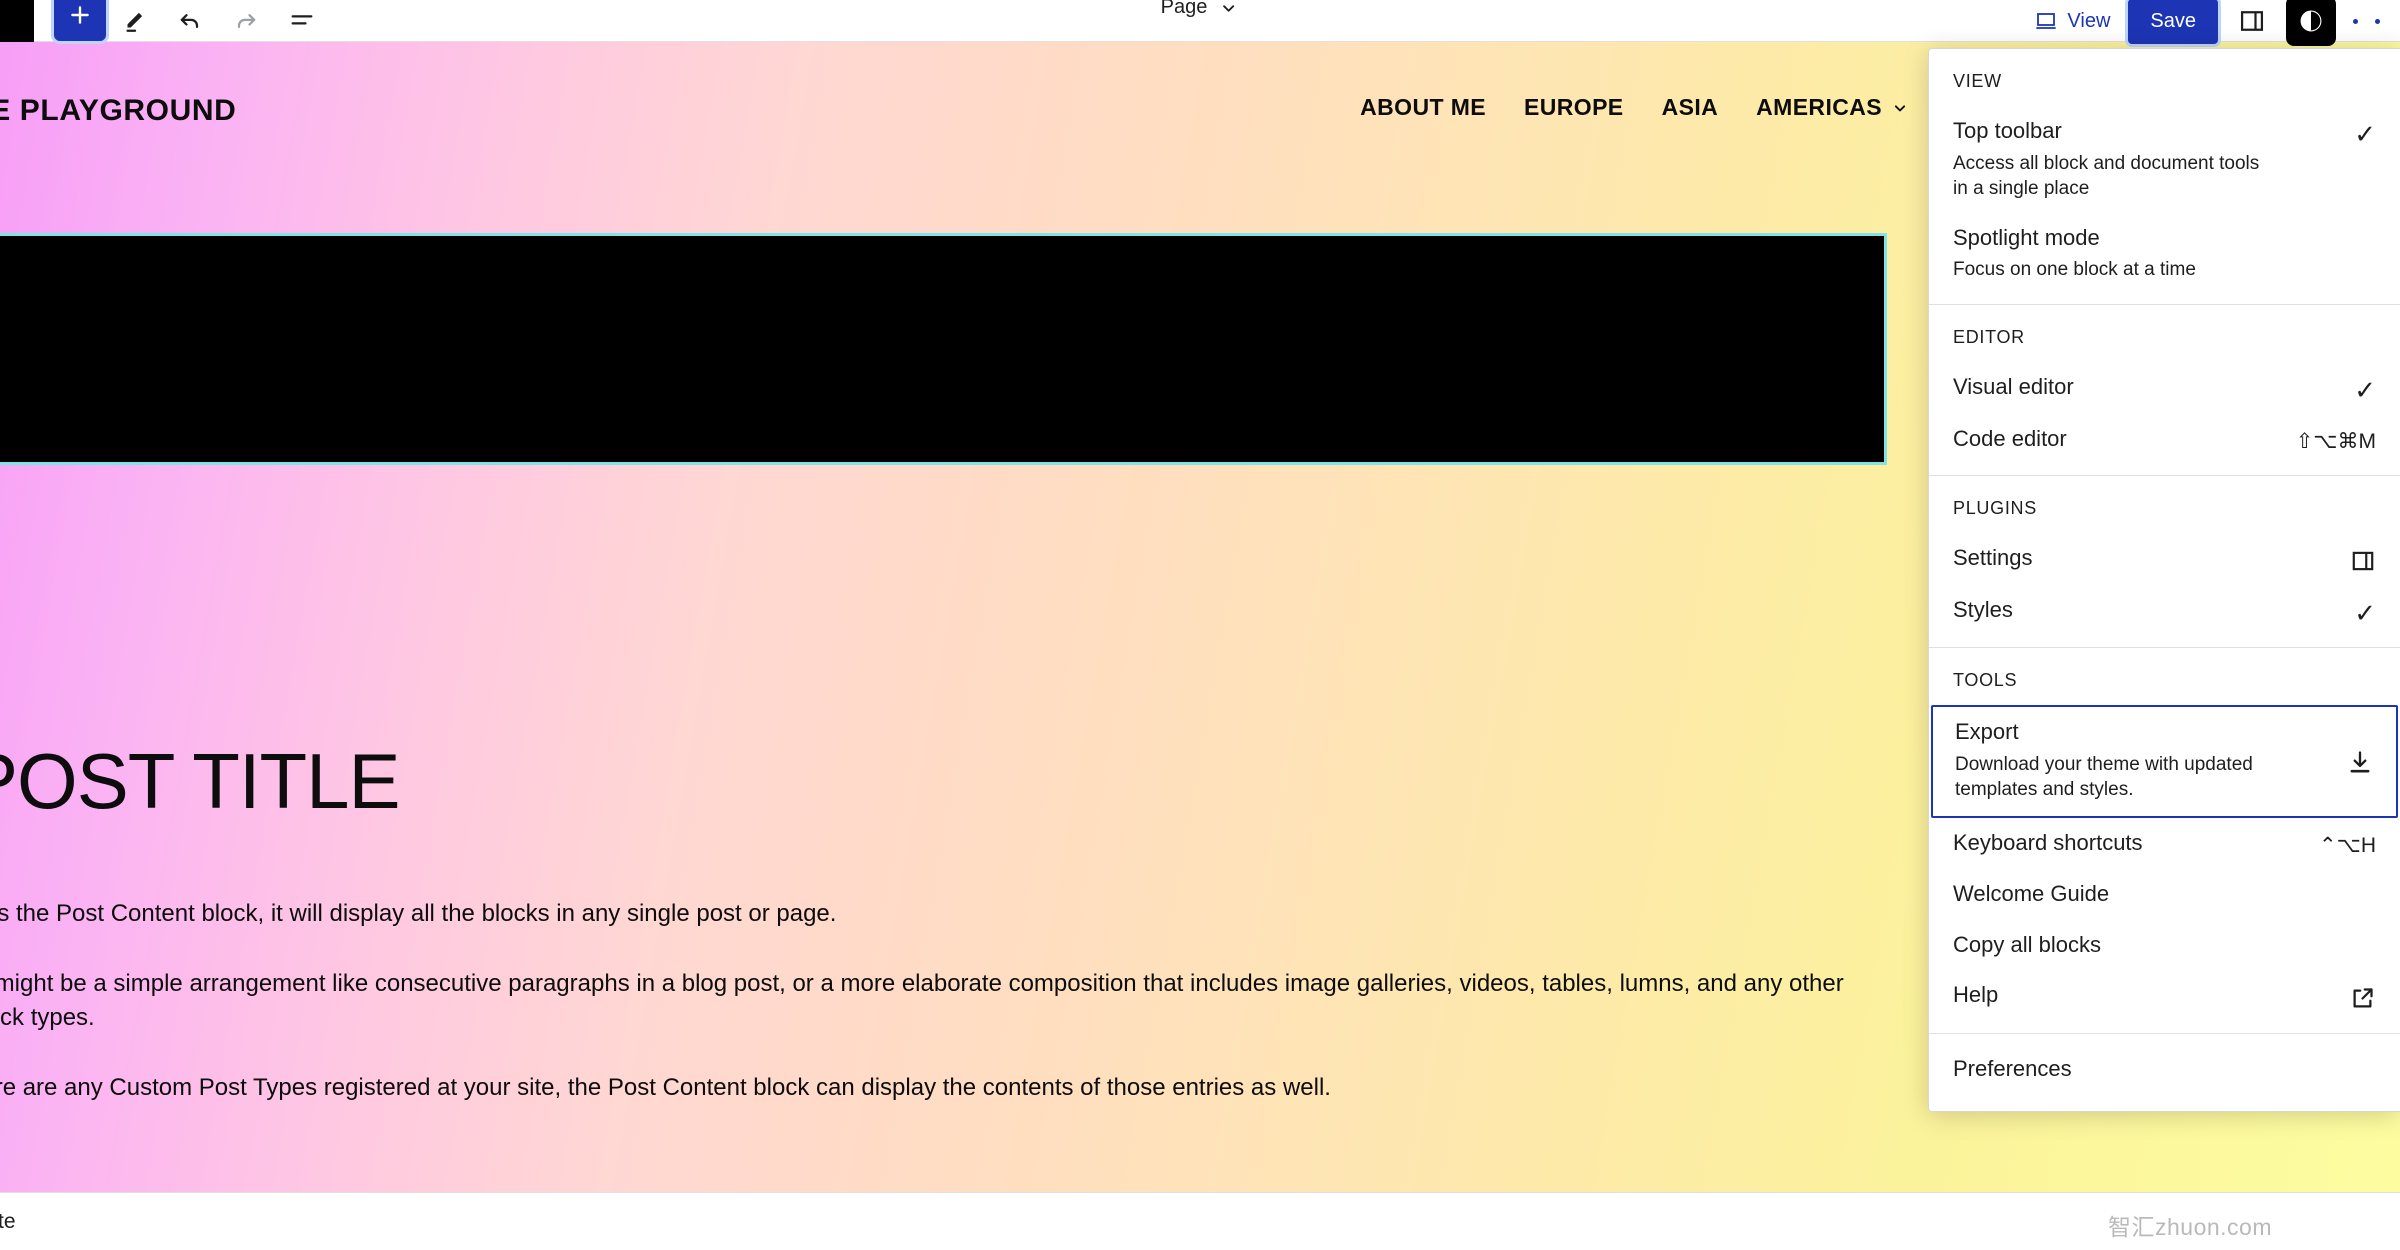 Image resolution: width=2400 pixels, height=1250 pixels. I want to click on editor-toolbar: Page View Save, so click(1200, 23).